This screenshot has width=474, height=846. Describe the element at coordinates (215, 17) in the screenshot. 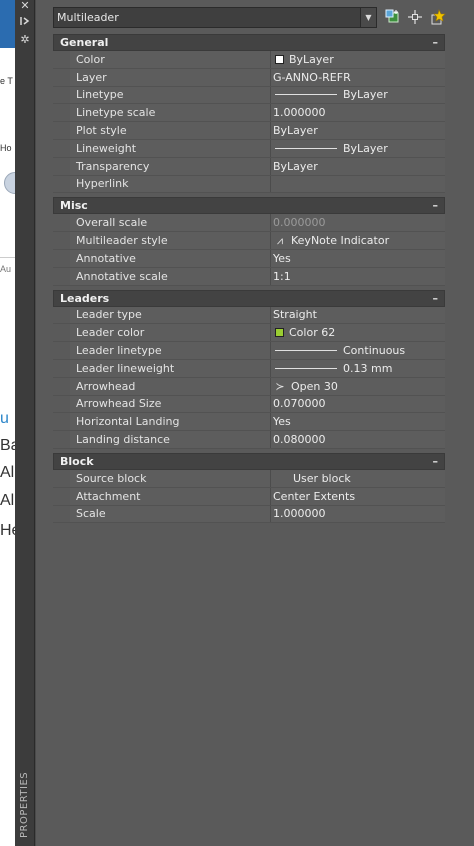

I see `object-type-dropdown: Multileader ▼` at that location.